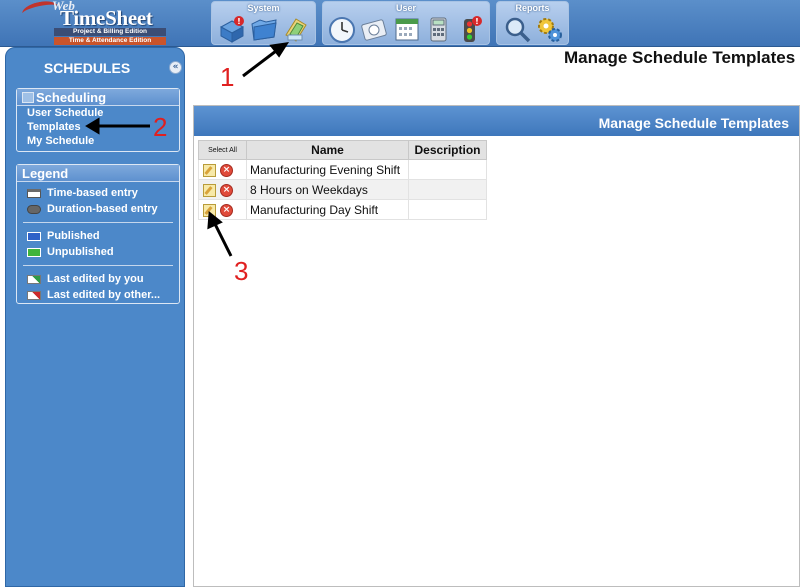 This screenshot has width=800, height=587. Describe the element at coordinates (227, 77) in the screenshot. I see `annotation-1: 1` at that location.